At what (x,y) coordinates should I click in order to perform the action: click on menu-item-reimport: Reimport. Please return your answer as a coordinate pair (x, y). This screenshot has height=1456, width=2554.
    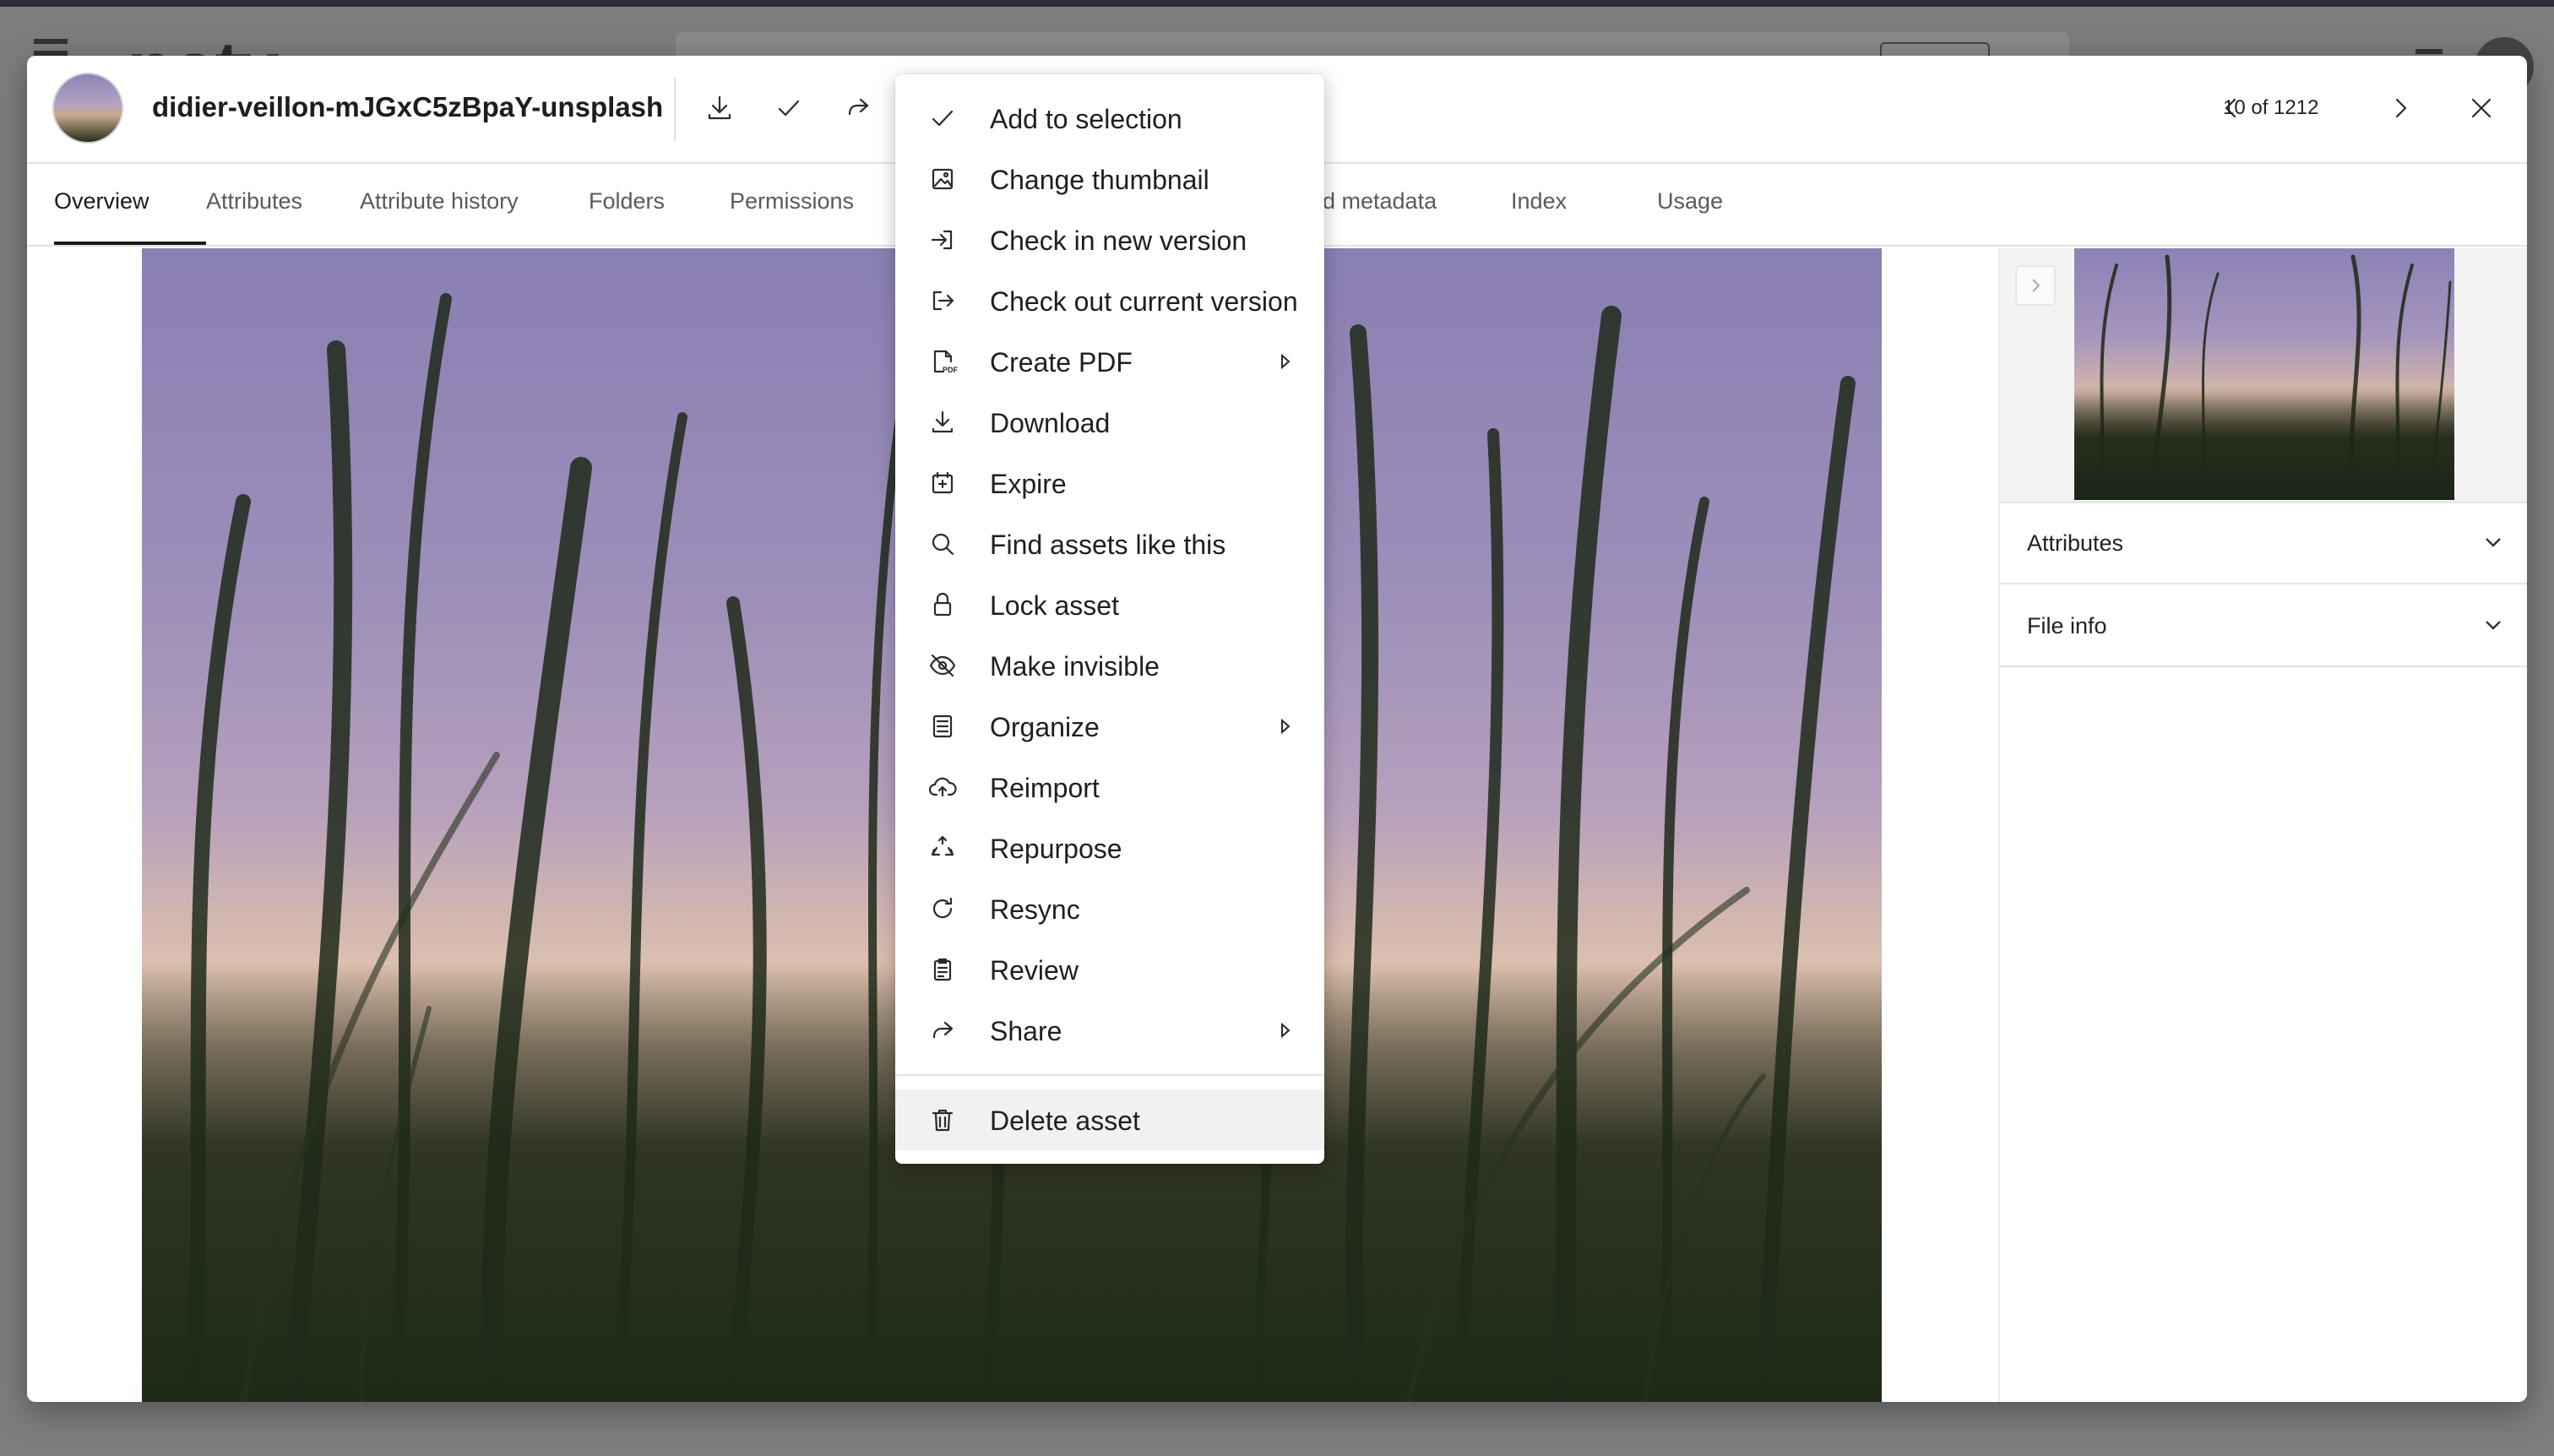
    Looking at the image, I should click on (1109, 787).